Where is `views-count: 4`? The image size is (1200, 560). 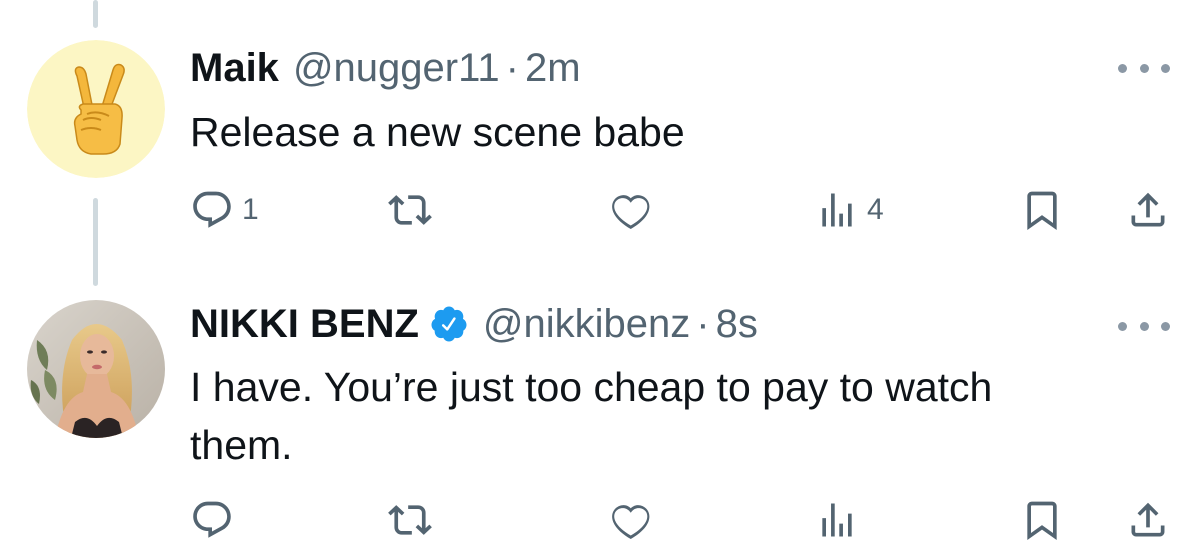
views-count: 4 is located at coordinates (875, 209).